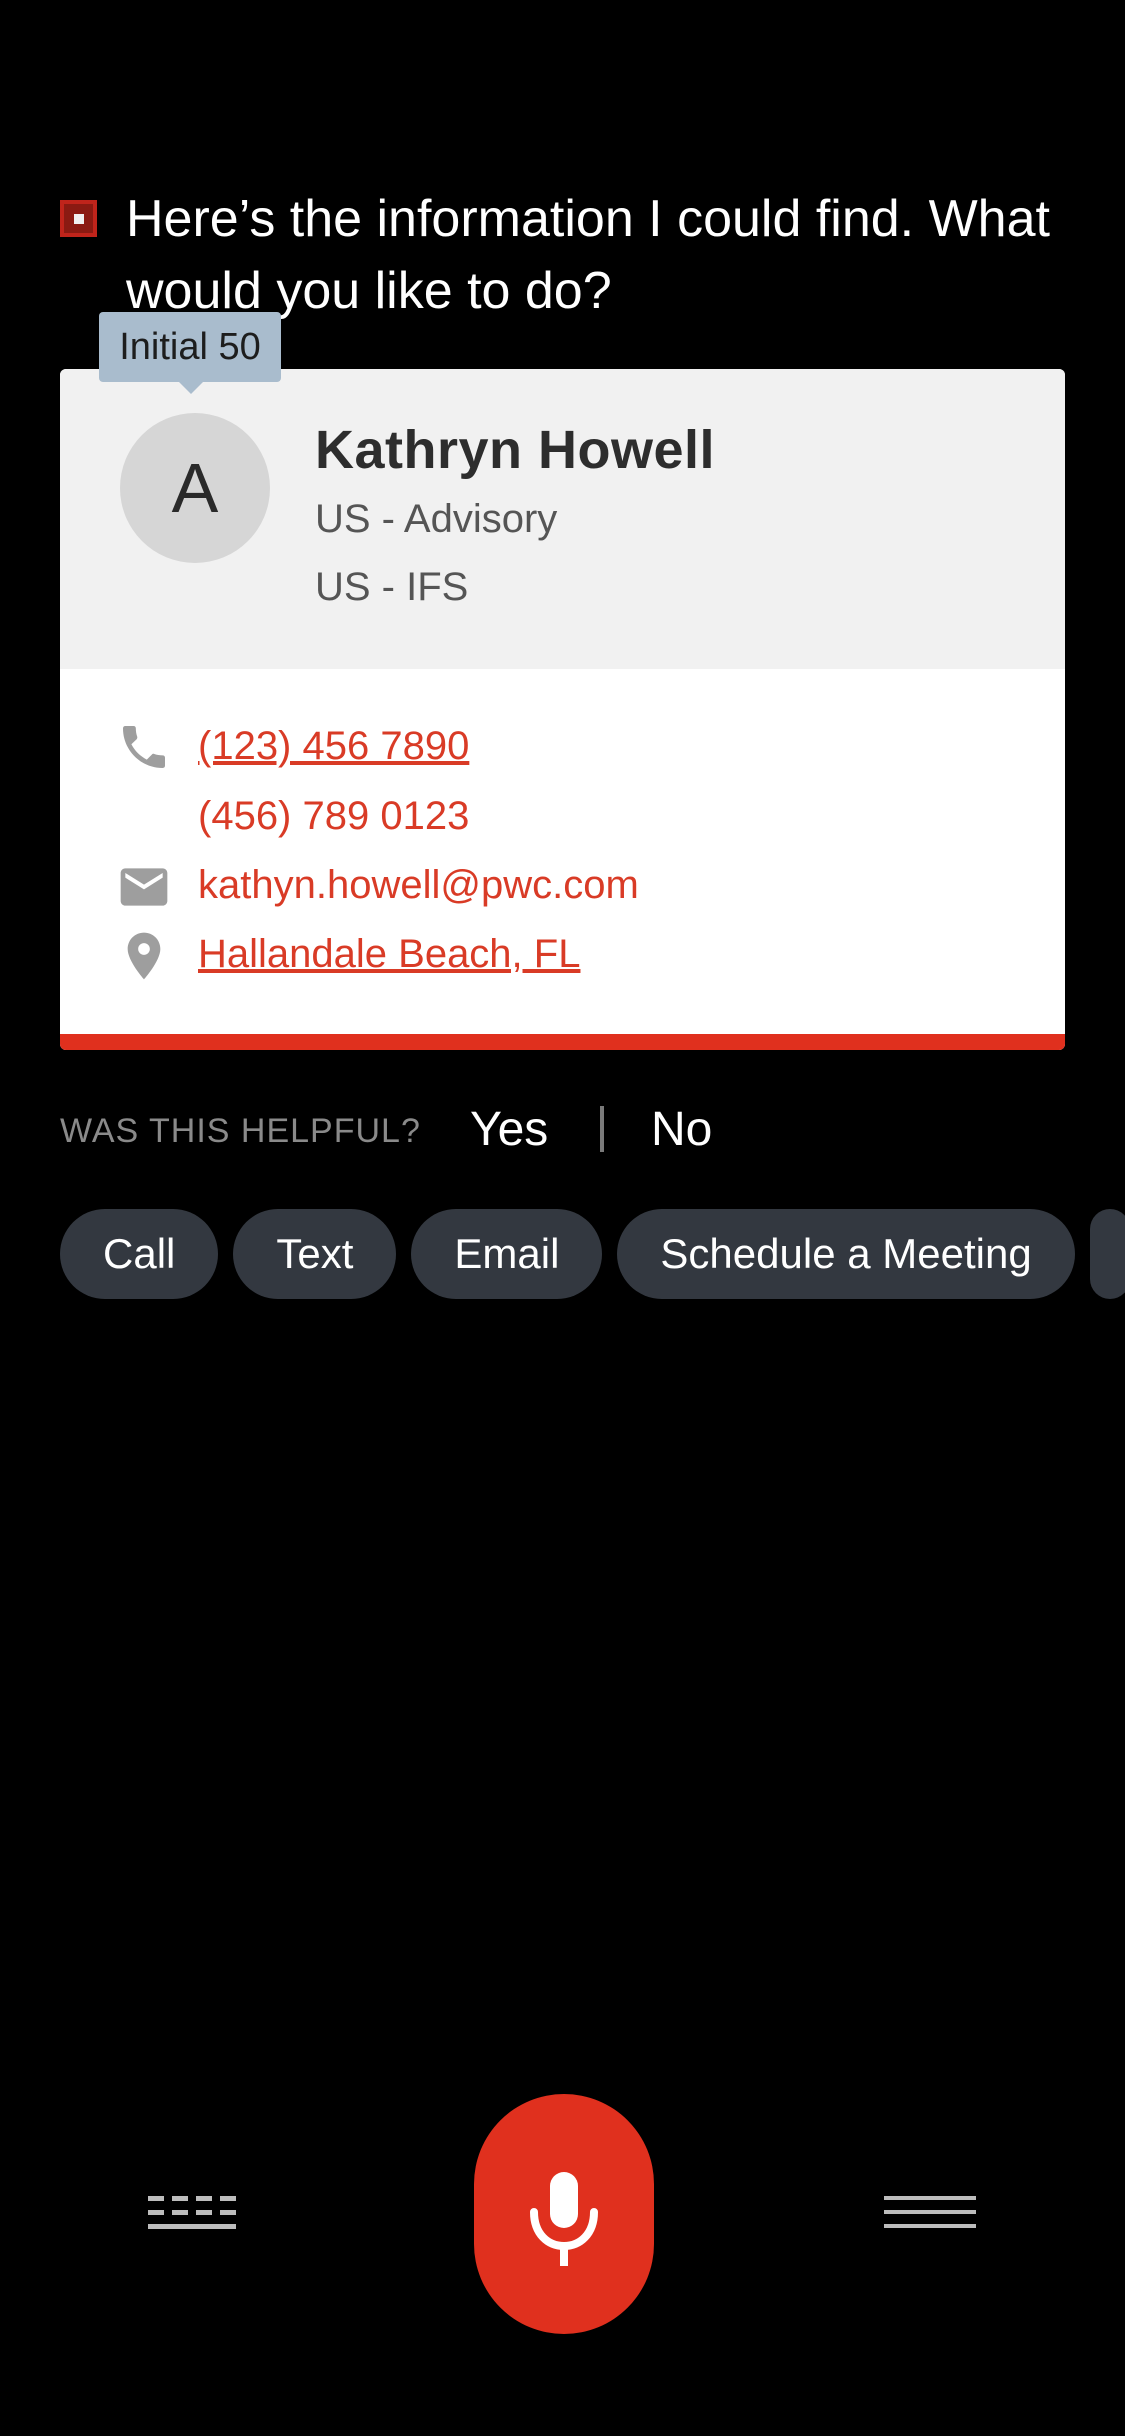  I want to click on helpful-no-button: No, so click(681, 1129).